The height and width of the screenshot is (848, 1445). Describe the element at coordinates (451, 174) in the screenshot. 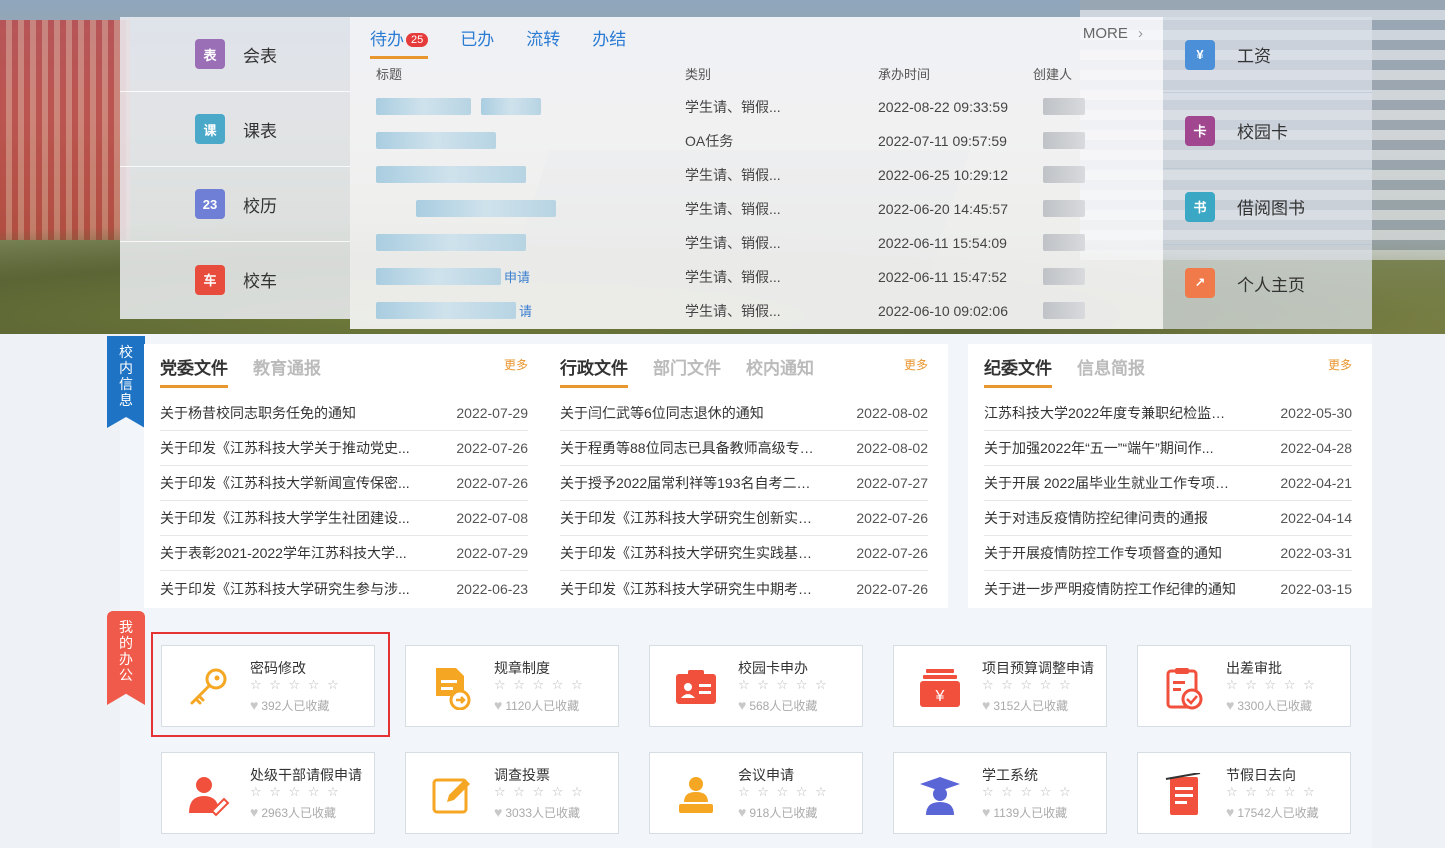

I see `redacted-title` at that location.